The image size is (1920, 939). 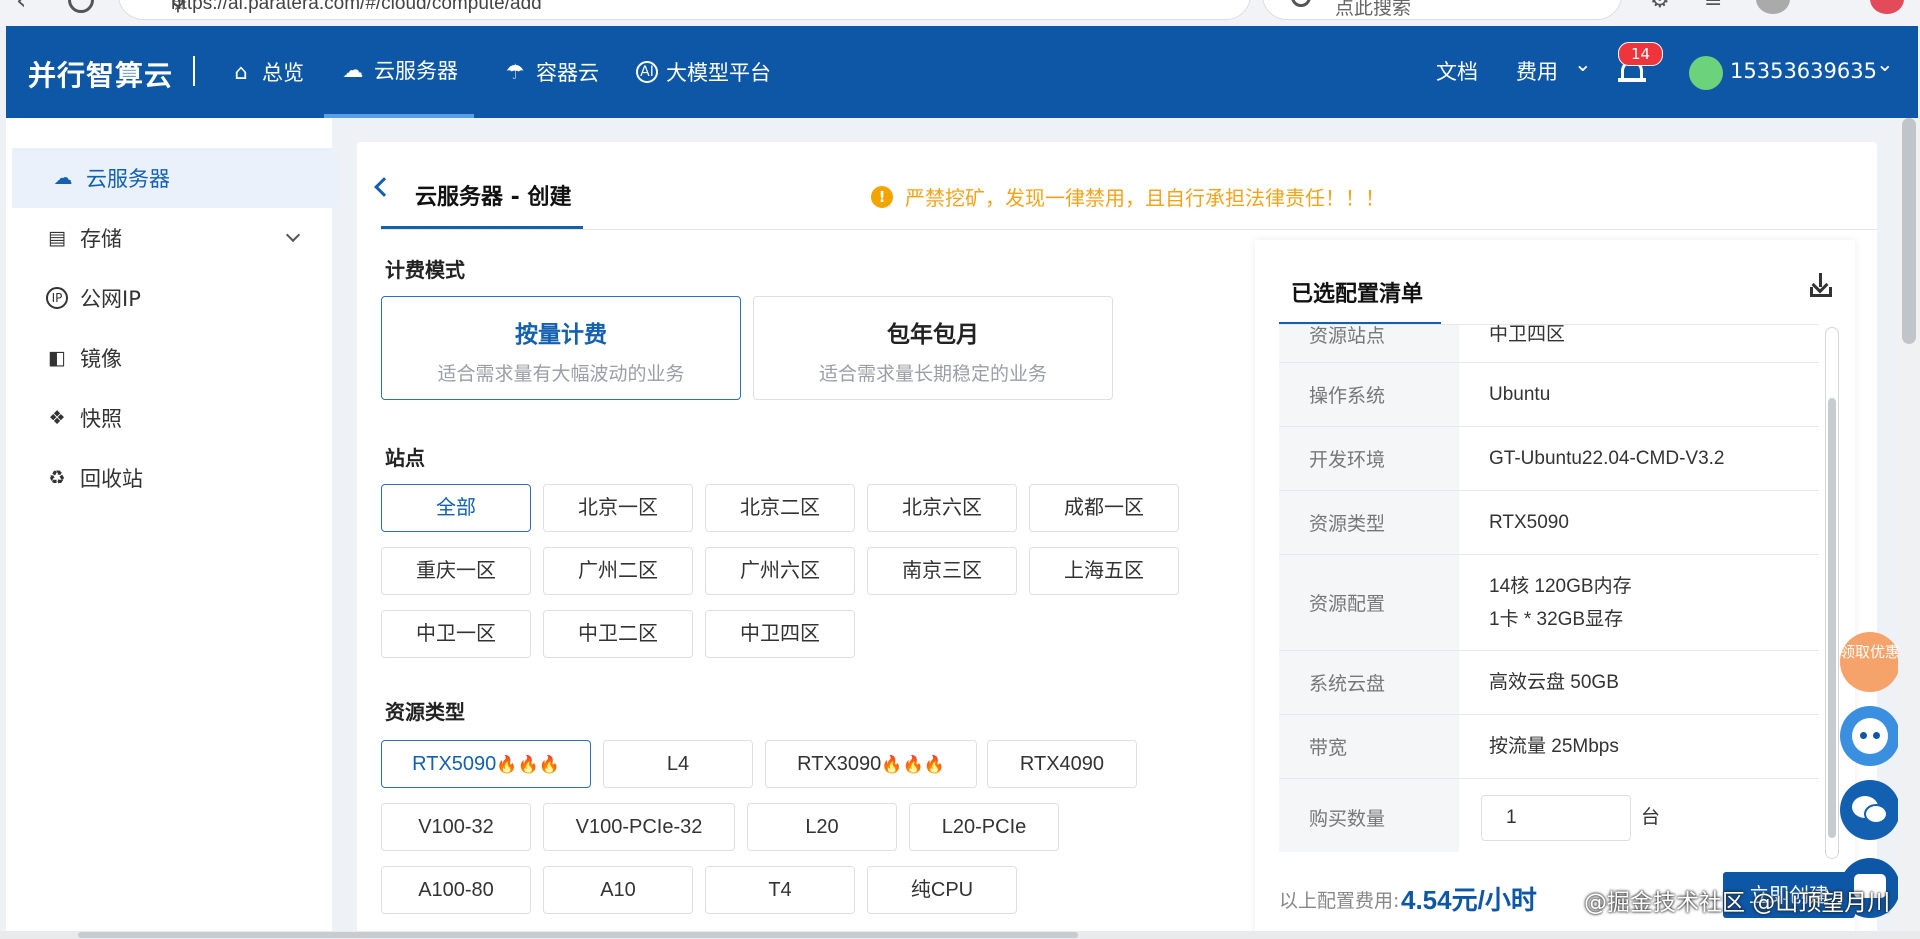 What do you see at coordinates (871, 764) in the screenshot?
I see `resource-option: RTX3090🔥🔥🔥` at bounding box center [871, 764].